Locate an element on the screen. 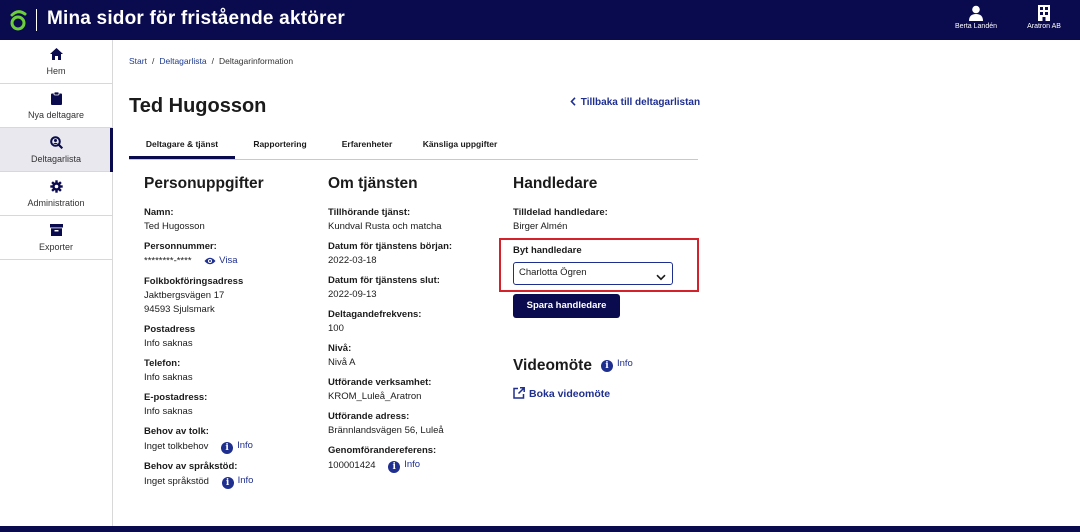 This screenshot has width=1080, height=532. breadcrumb-start-link: Start is located at coordinates (138, 61).